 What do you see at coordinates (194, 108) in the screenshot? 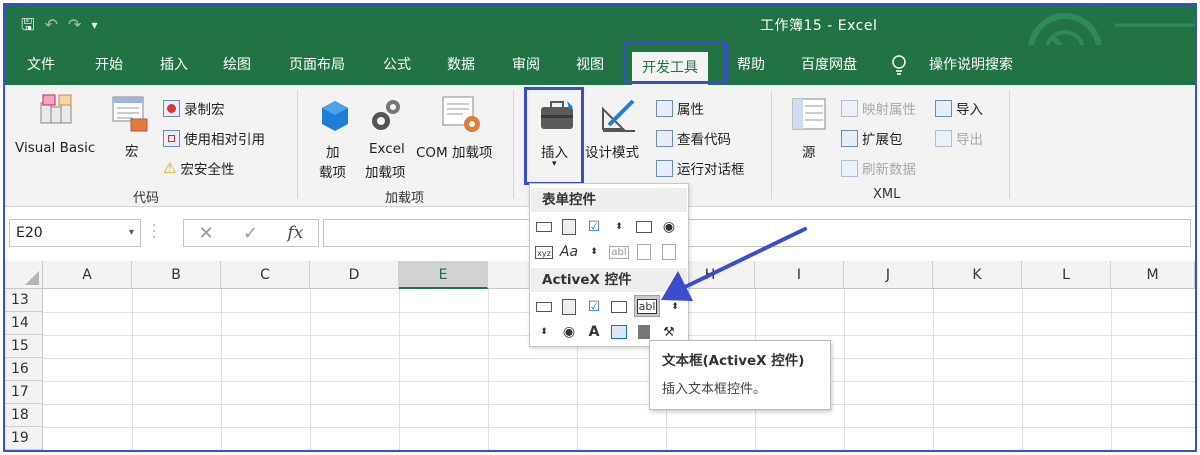
I see `record-macro-button: 录制宏` at bounding box center [194, 108].